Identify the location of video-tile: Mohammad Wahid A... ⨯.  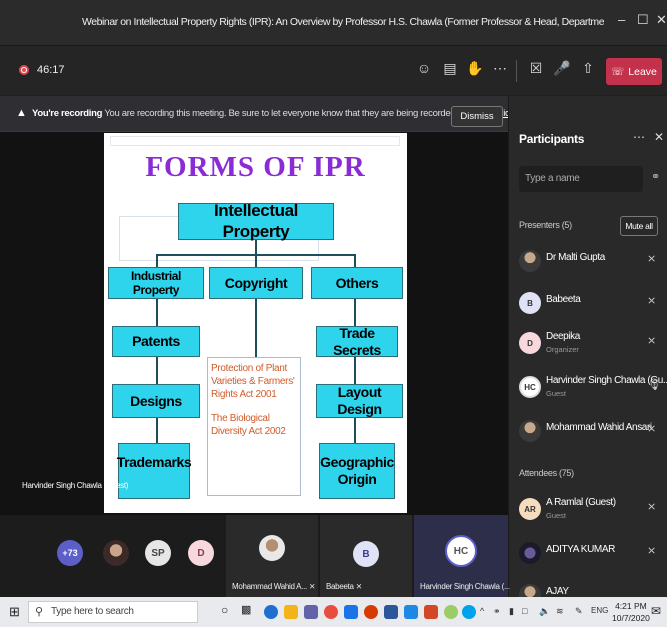
(272, 556).